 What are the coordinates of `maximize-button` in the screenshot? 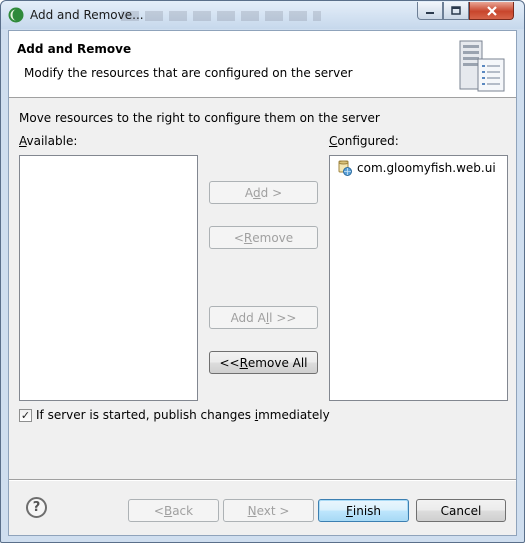 It's located at (456, 11).